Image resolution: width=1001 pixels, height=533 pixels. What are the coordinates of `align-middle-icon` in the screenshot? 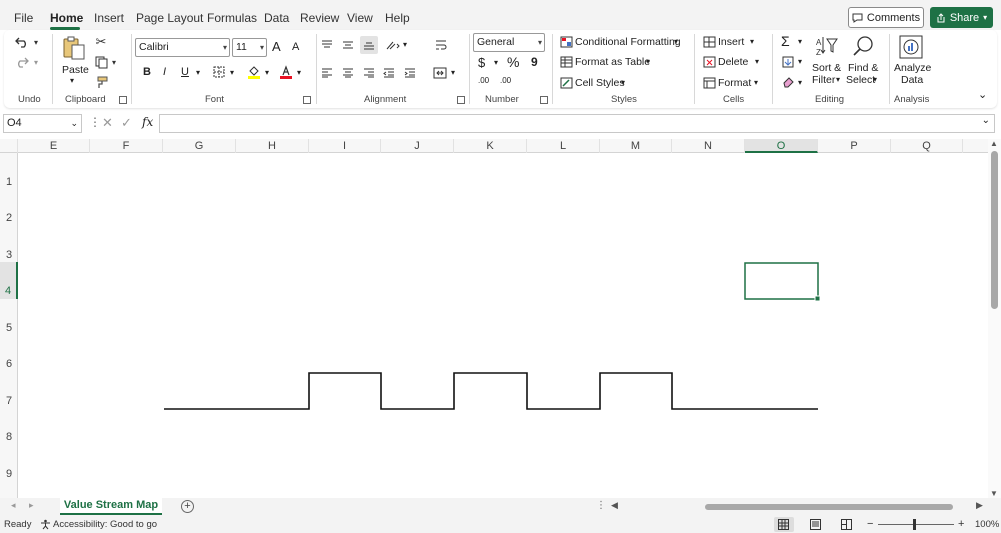 It's located at (348, 45).